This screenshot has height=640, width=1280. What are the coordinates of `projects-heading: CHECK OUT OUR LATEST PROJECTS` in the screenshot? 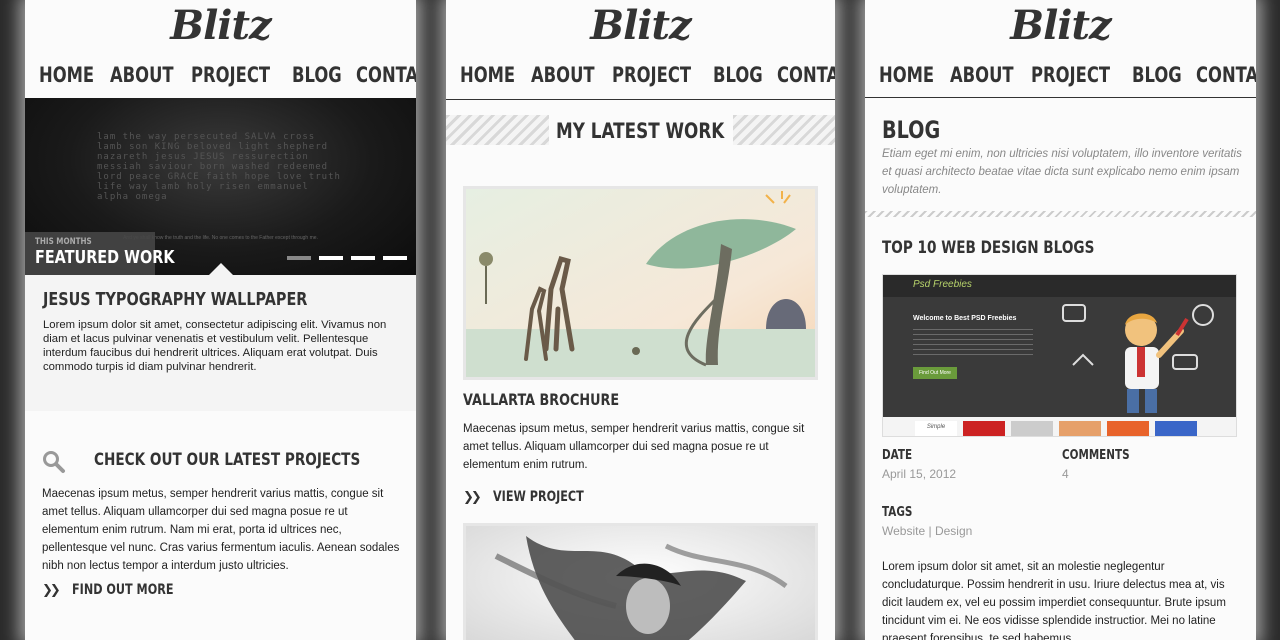 It's located at (227, 460).